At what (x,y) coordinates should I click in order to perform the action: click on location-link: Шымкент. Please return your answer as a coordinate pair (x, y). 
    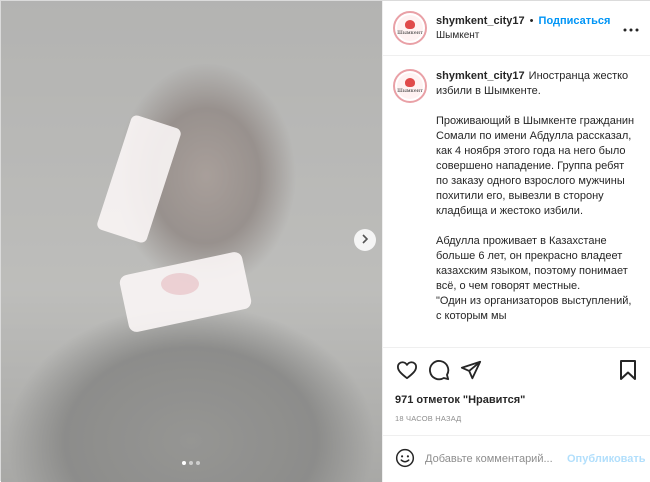
    Looking at the image, I should click on (528, 35).